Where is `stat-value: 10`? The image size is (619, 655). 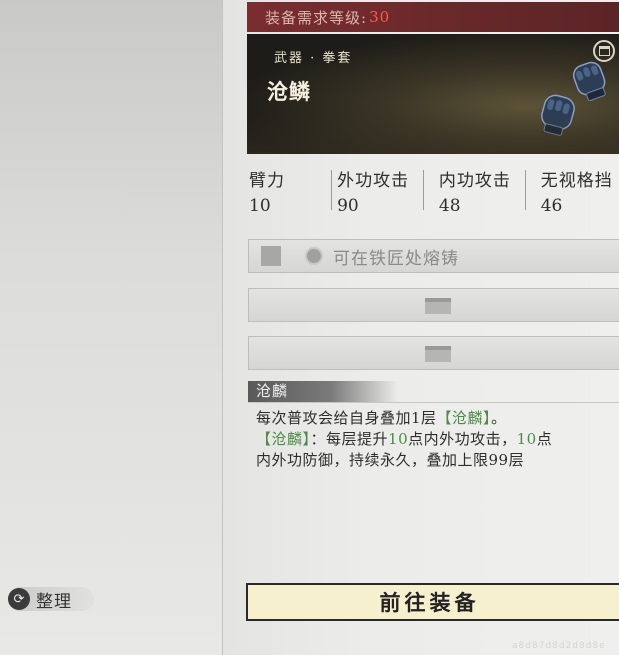
stat-value: 10 is located at coordinates (260, 206).